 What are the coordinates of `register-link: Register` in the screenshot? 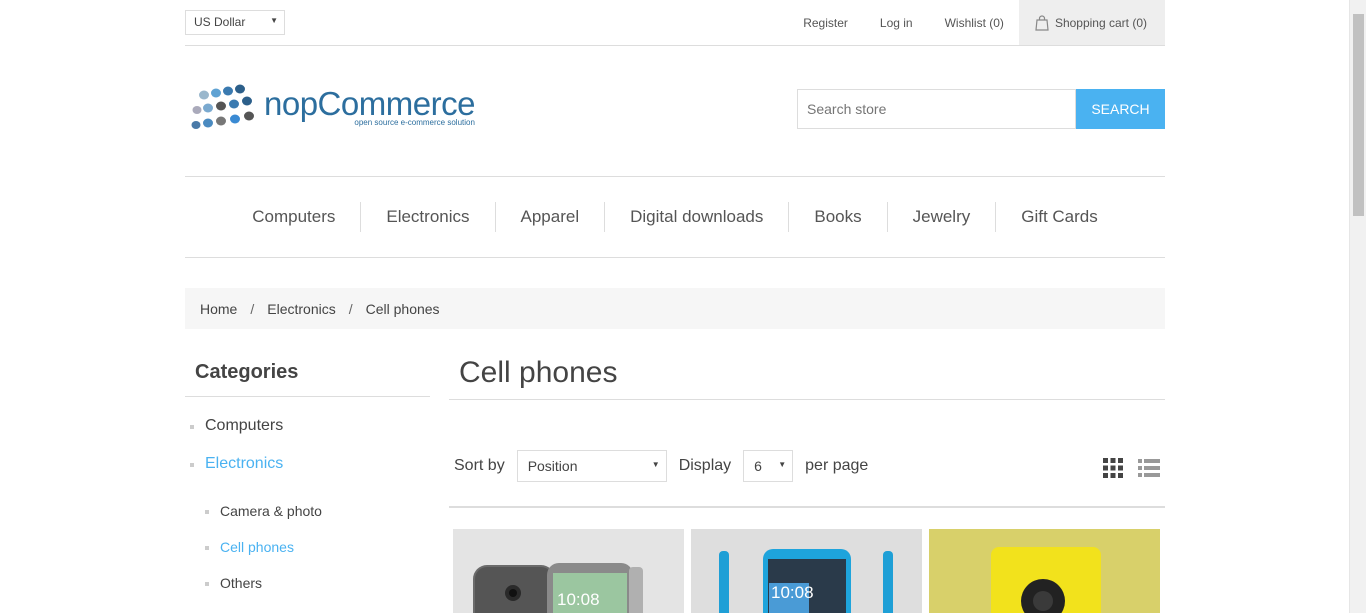 It's located at (825, 23).